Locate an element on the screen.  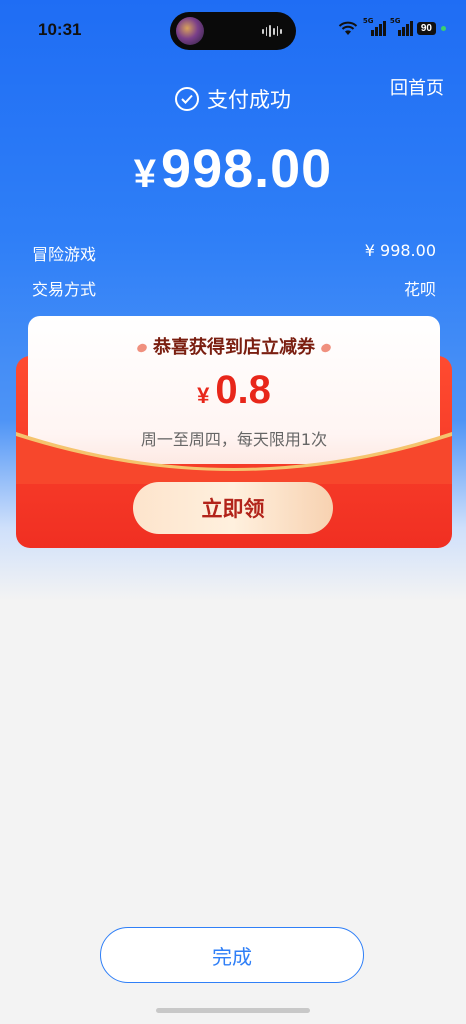
status-bar: 10:31 5G 5G 90 is located at coordinates (233, 30).